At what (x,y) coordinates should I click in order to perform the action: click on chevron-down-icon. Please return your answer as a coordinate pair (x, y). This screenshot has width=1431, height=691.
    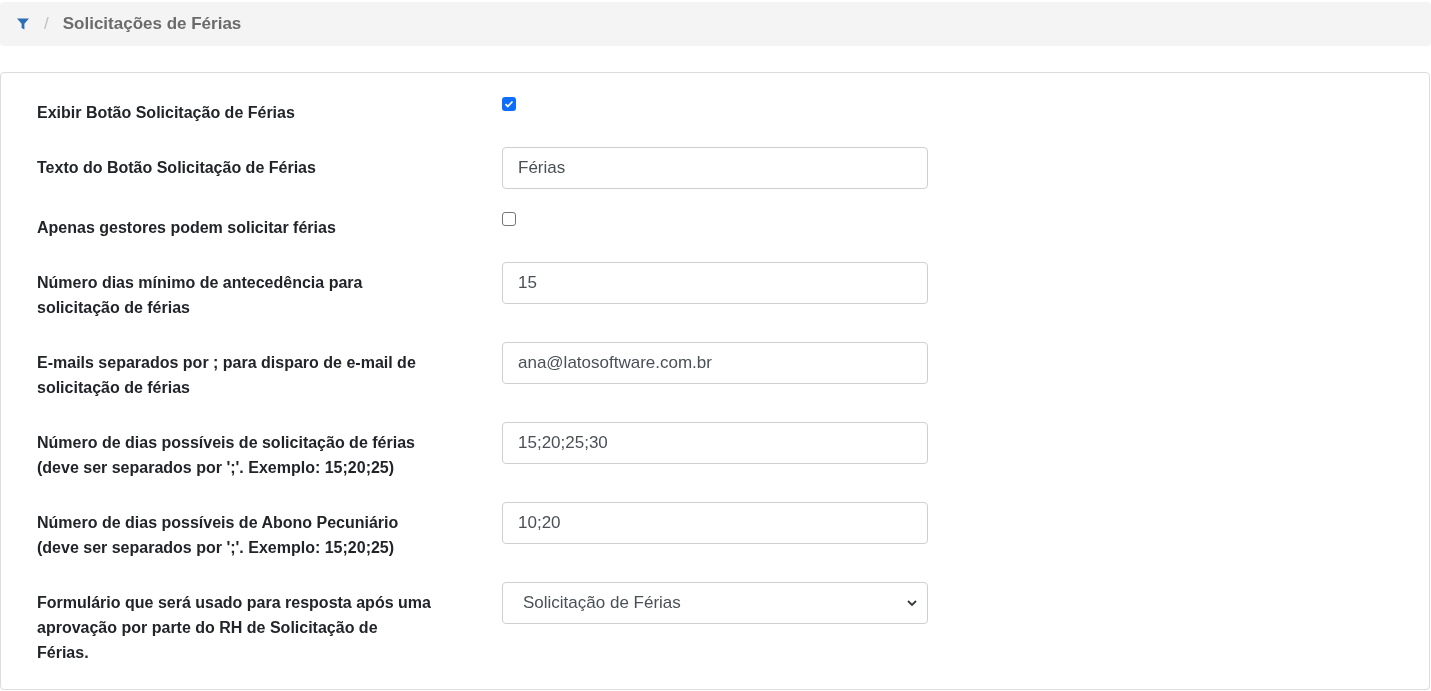
    Looking at the image, I should click on (912, 603).